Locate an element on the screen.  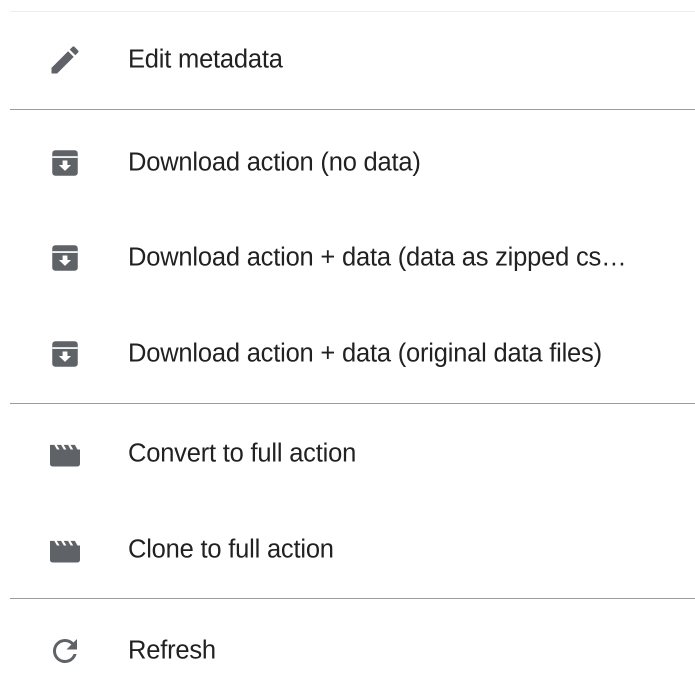
menu-item-label: Convert to full action is located at coordinates (242, 453).